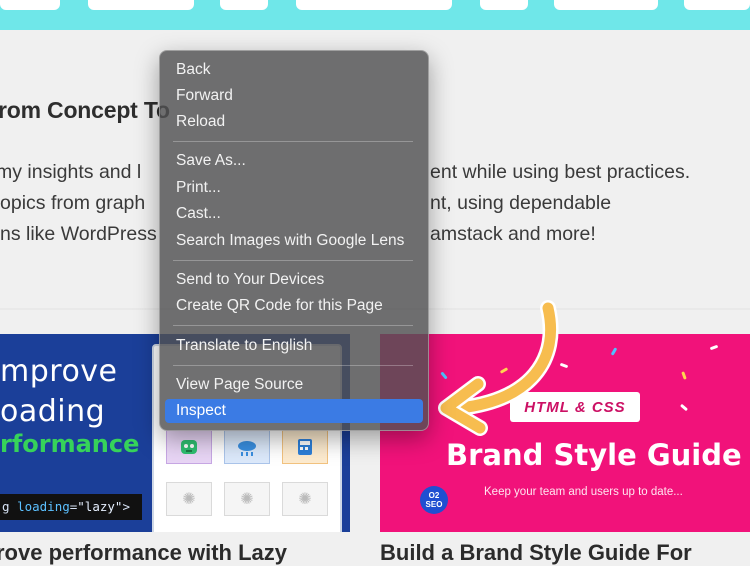 The image size is (750, 566). What do you see at coordinates (536, 553) in the screenshot?
I see `post-title-brand-guide: Build a Brand Style Guide For` at bounding box center [536, 553].